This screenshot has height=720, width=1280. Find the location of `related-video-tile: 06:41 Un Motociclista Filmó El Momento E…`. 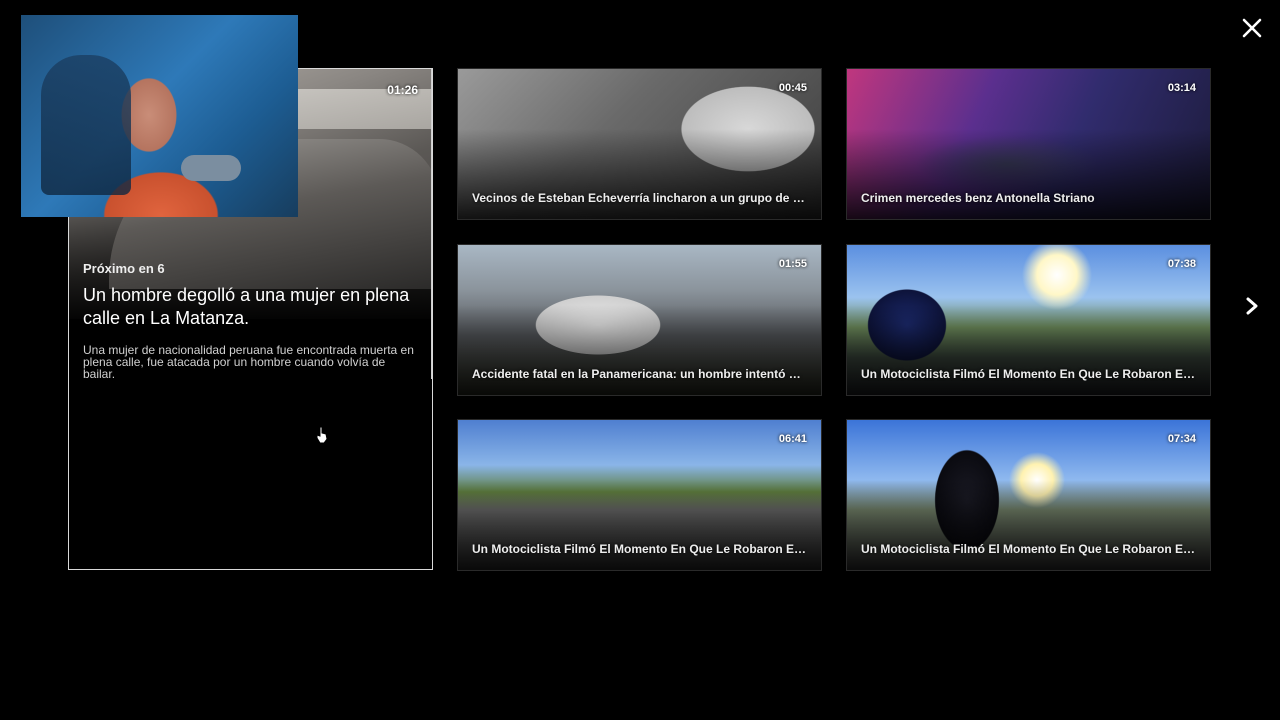

related-video-tile: 06:41 Un Motociclista Filmó El Momento E… is located at coordinates (639, 495).